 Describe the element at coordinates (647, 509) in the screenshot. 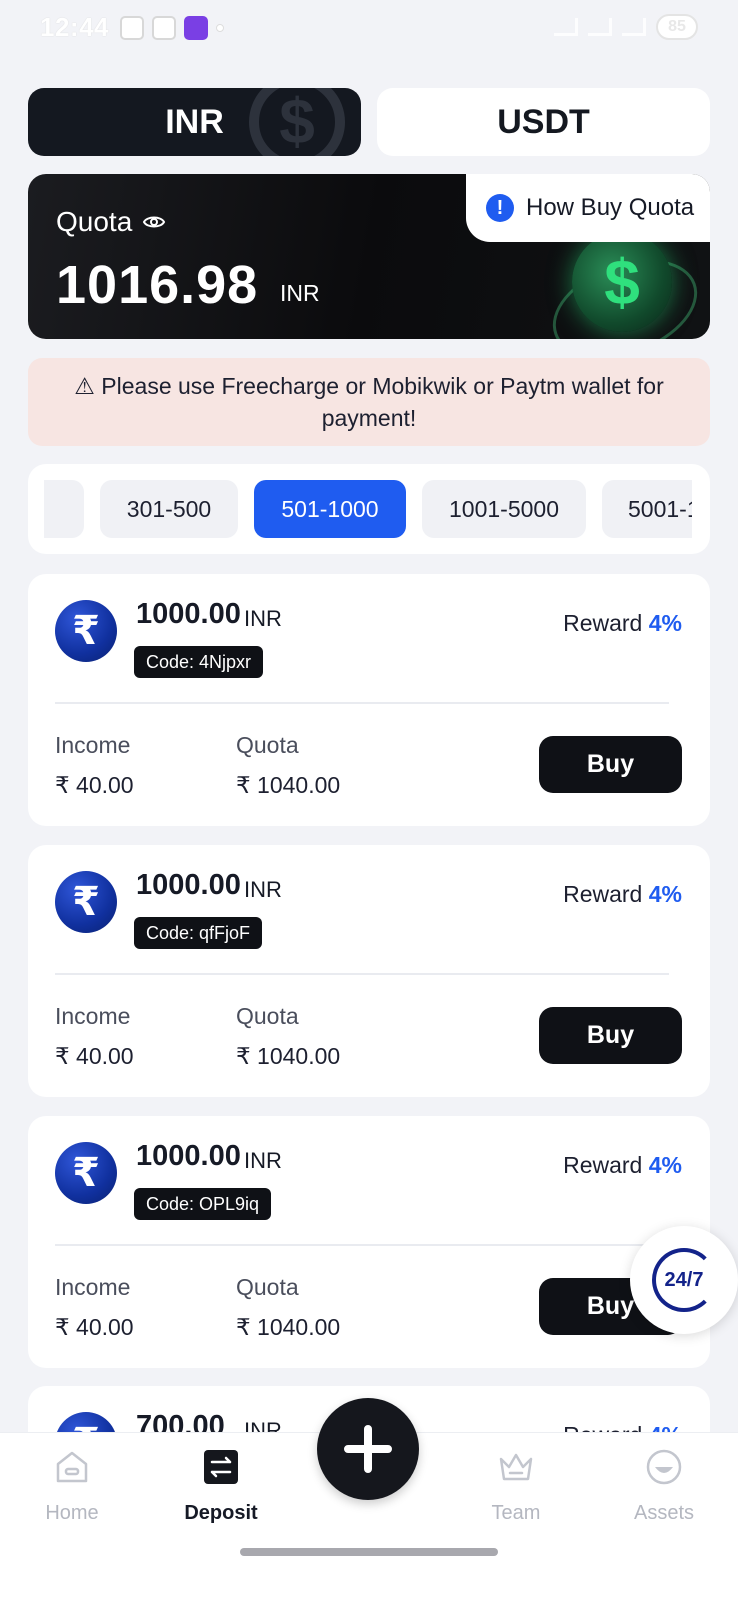

I see `range-tab-5001: 5001-1` at that location.